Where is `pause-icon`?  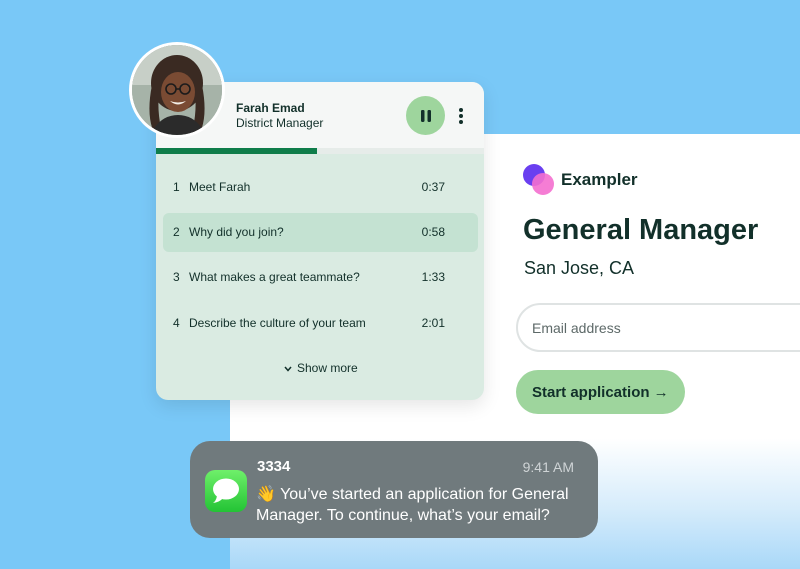 pause-icon is located at coordinates (425, 115).